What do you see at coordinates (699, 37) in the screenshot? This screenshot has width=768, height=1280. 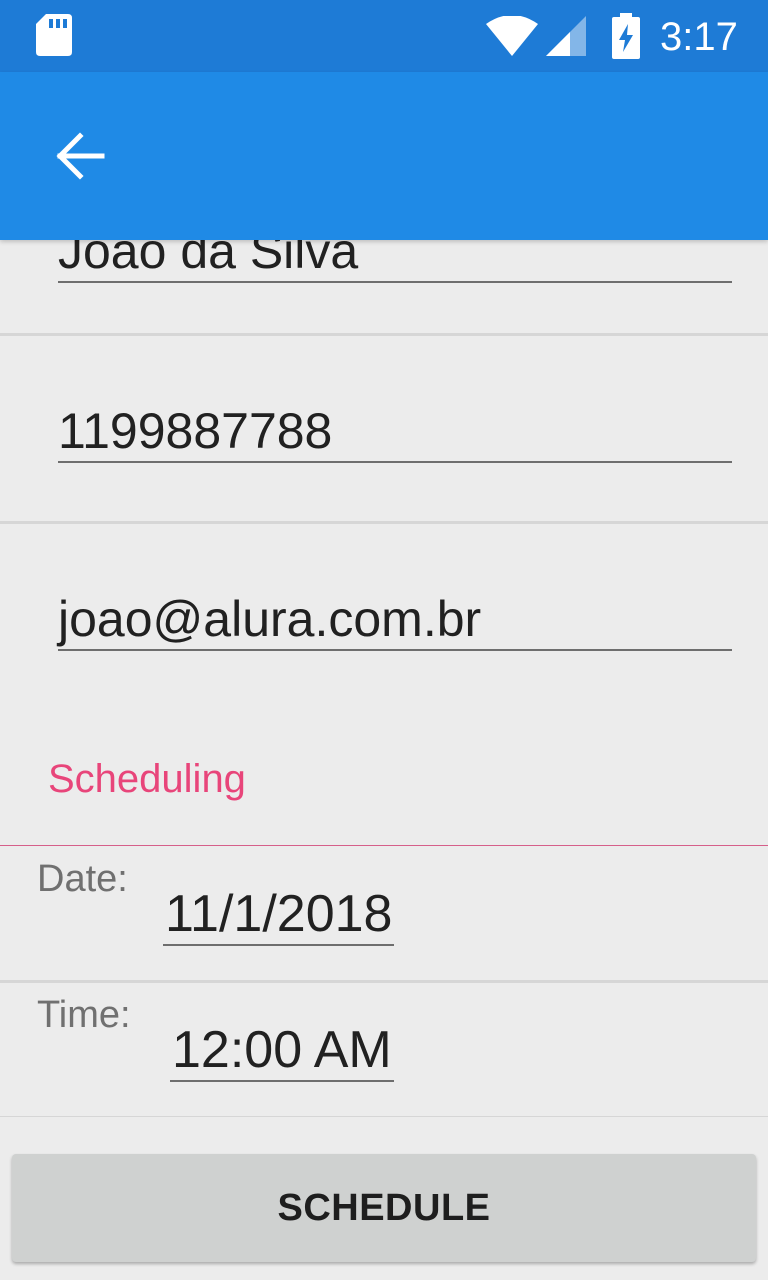 I see `status-clock: 3:17` at bounding box center [699, 37].